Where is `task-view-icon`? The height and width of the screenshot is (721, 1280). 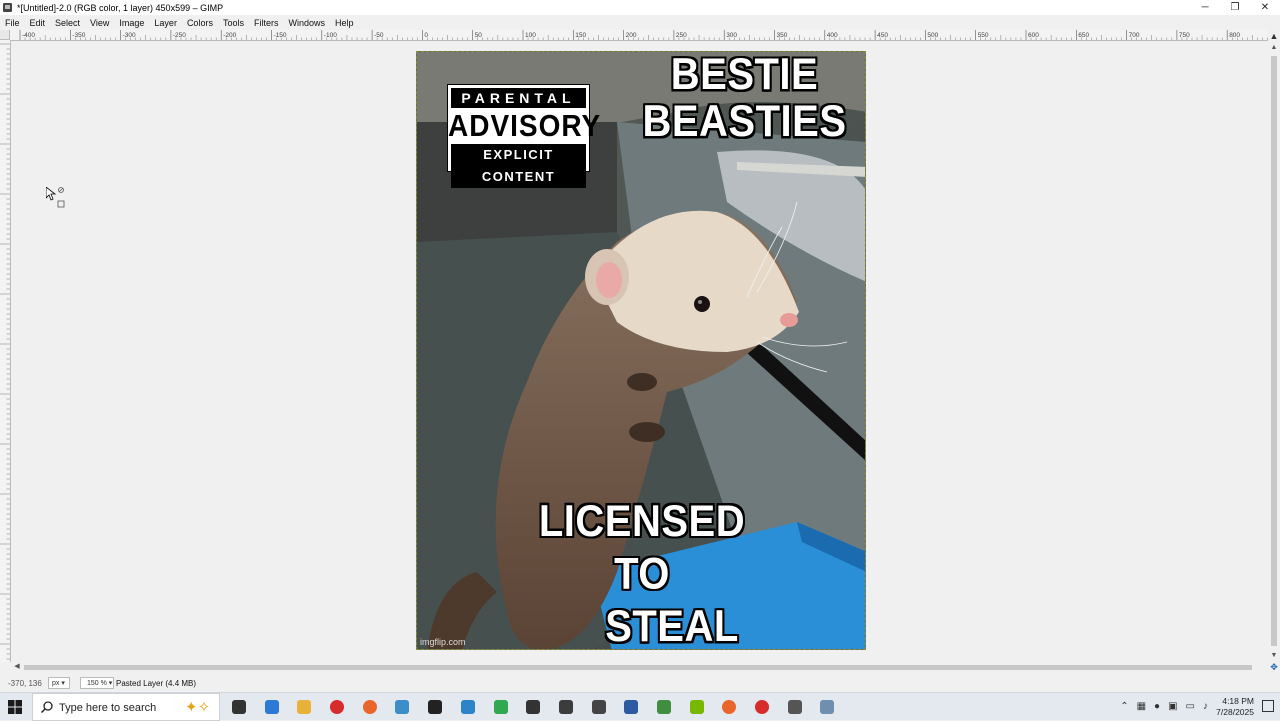
task-view-icon is located at coordinates (239, 707).